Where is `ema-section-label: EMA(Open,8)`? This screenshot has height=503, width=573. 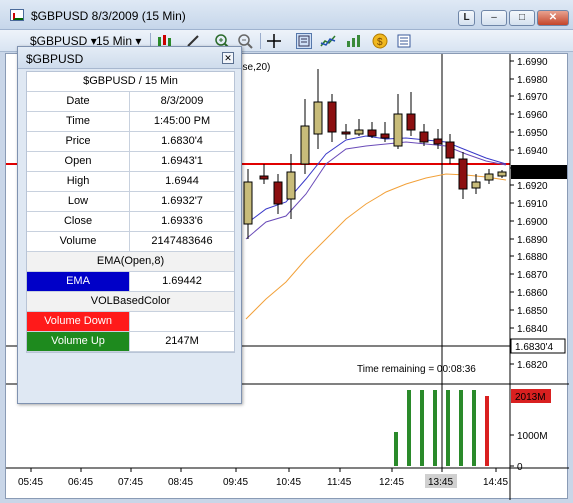
ema-section-label: EMA(Open,8) is located at coordinates (130, 261).